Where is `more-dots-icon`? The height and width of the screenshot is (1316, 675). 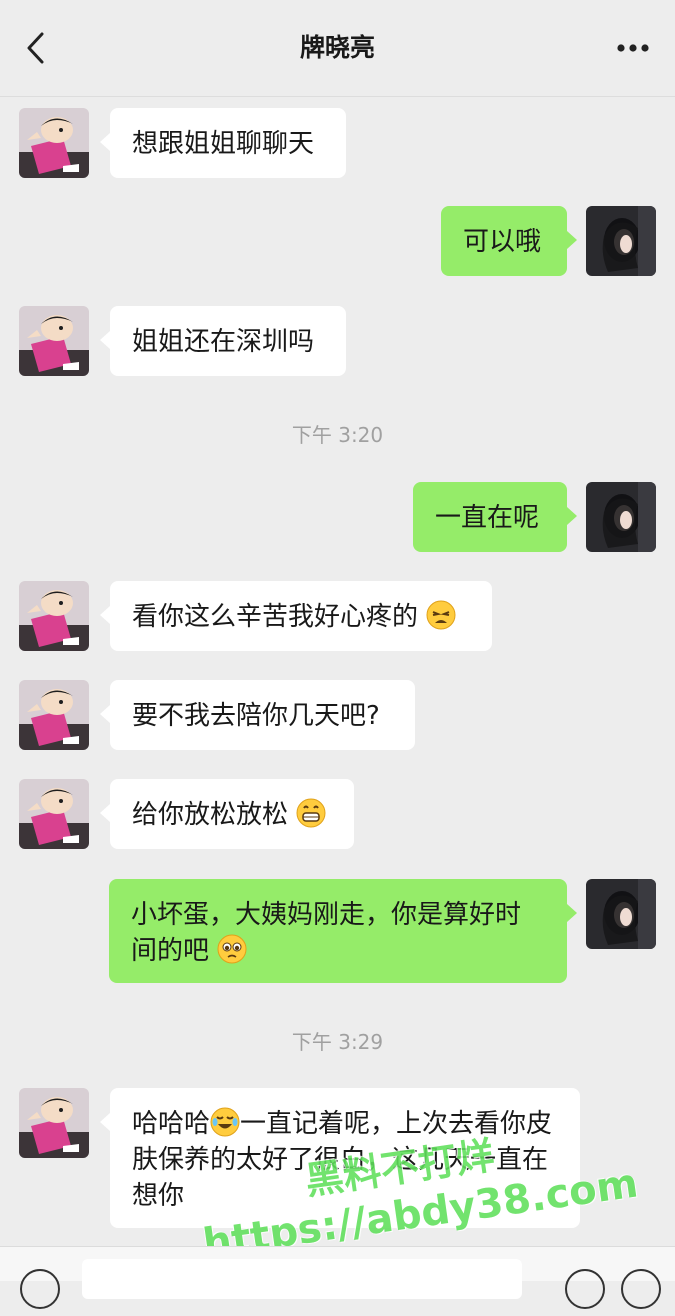 more-dots-icon is located at coordinates (633, 48).